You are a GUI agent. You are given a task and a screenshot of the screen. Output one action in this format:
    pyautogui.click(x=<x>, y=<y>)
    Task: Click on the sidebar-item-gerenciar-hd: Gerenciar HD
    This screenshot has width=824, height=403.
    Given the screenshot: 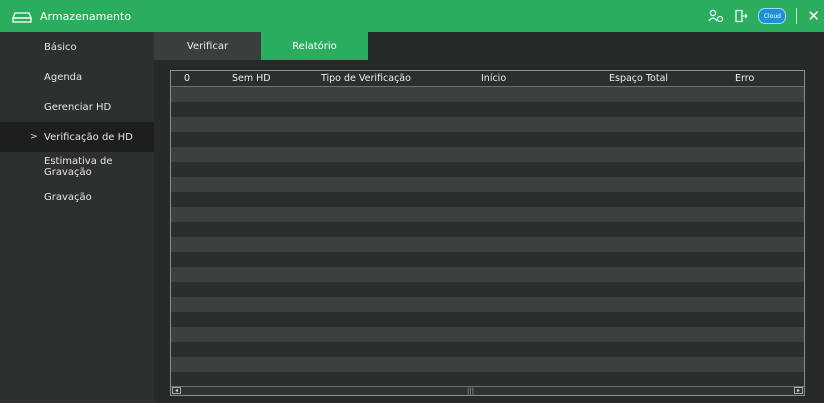 What is the action you would take?
    pyautogui.click(x=77, y=107)
    